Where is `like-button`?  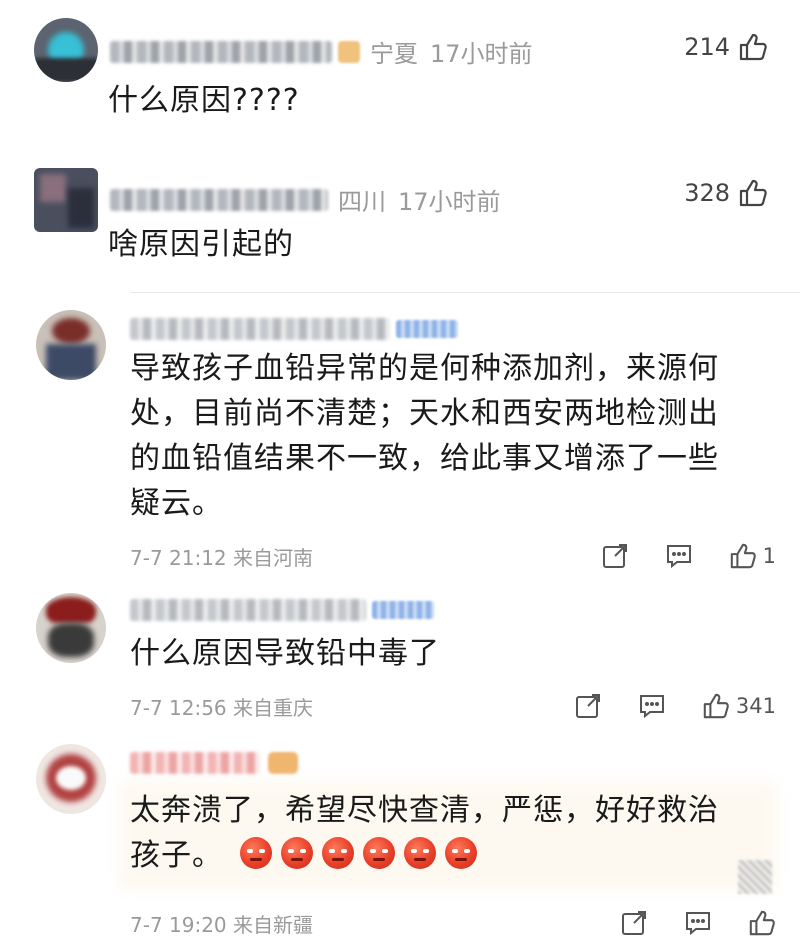 like-button is located at coordinates (762, 923).